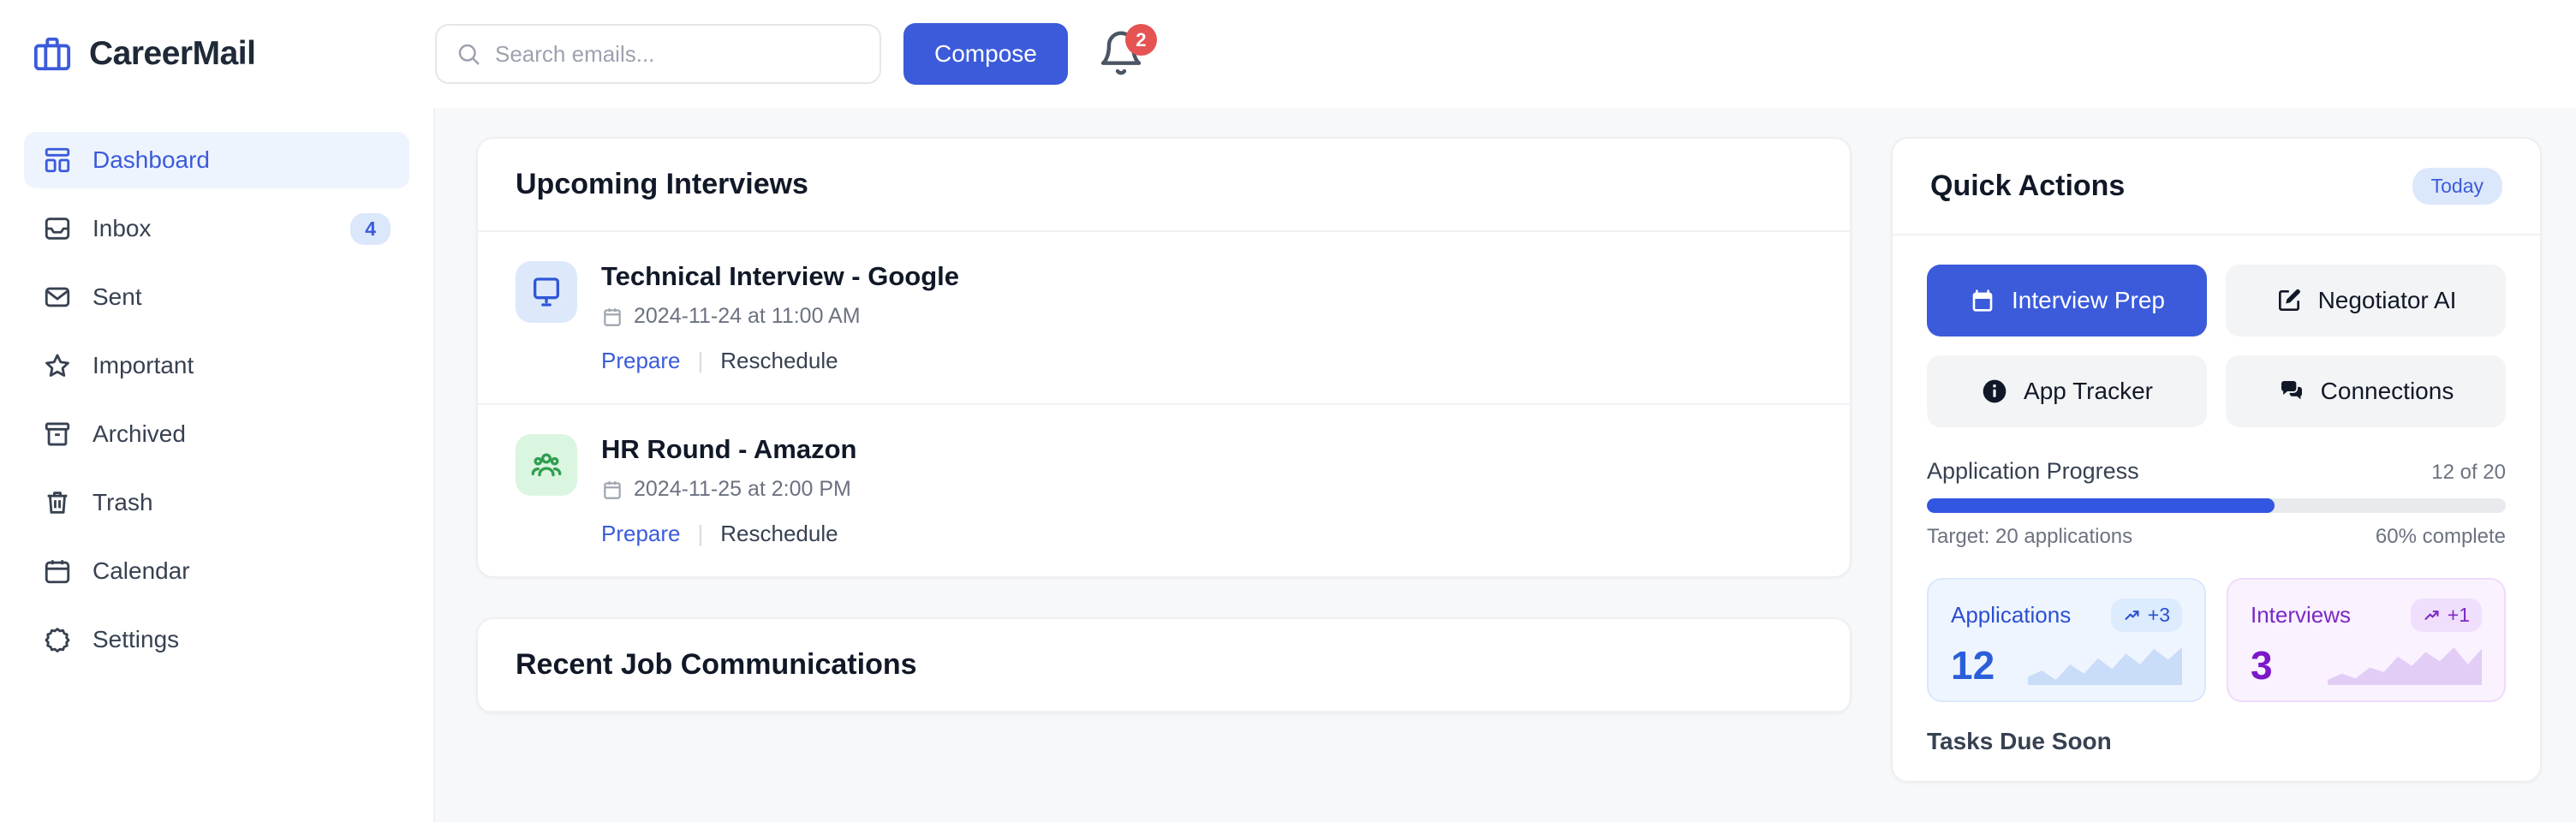  What do you see at coordinates (1995, 391) in the screenshot?
I see `info-icon` at bounding box center [1995, 391].